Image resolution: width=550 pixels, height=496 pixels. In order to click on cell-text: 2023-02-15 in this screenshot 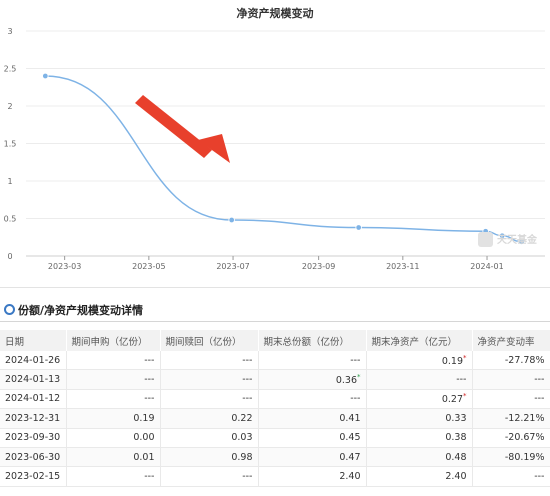, I will do `click(33, 477)`.